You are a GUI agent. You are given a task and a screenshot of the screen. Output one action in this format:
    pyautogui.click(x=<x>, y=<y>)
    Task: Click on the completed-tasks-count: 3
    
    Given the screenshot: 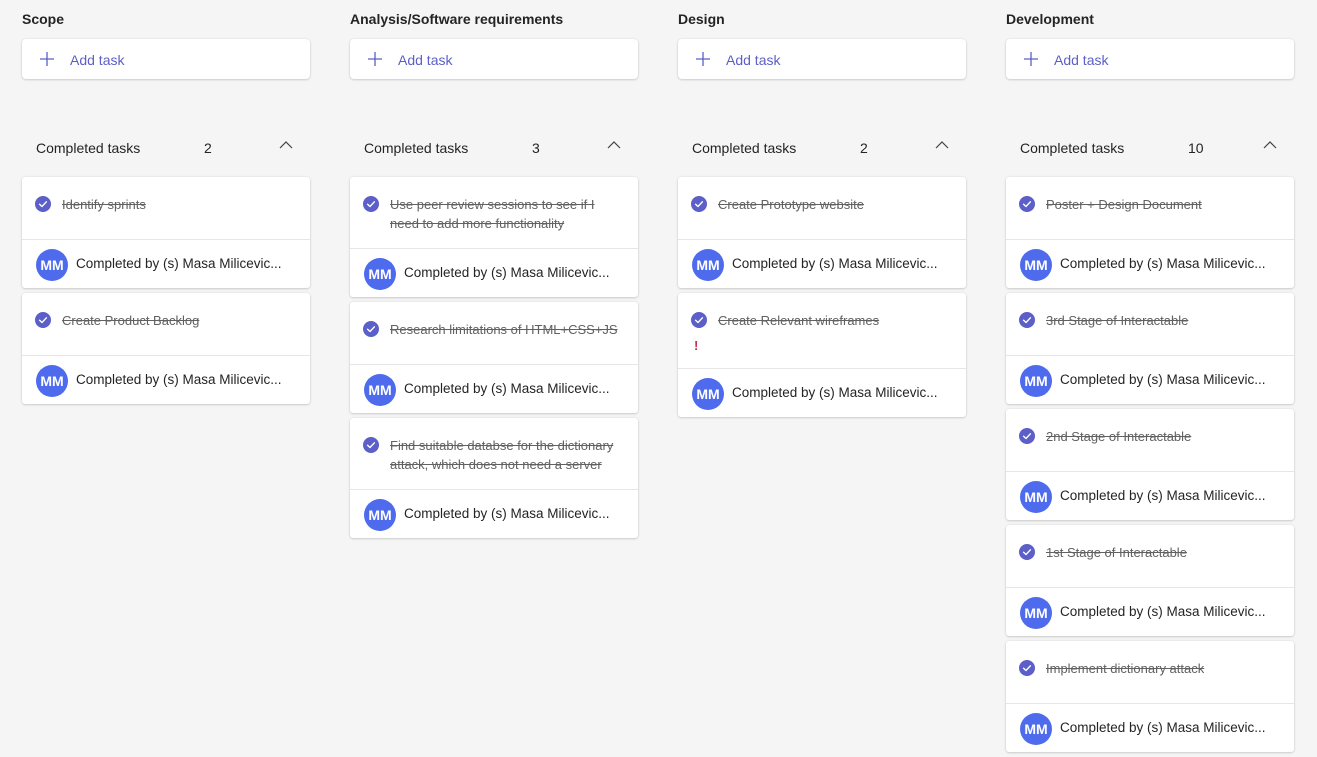 What is the action you would take?
    pyautogui.click(x=536, y=148)
    